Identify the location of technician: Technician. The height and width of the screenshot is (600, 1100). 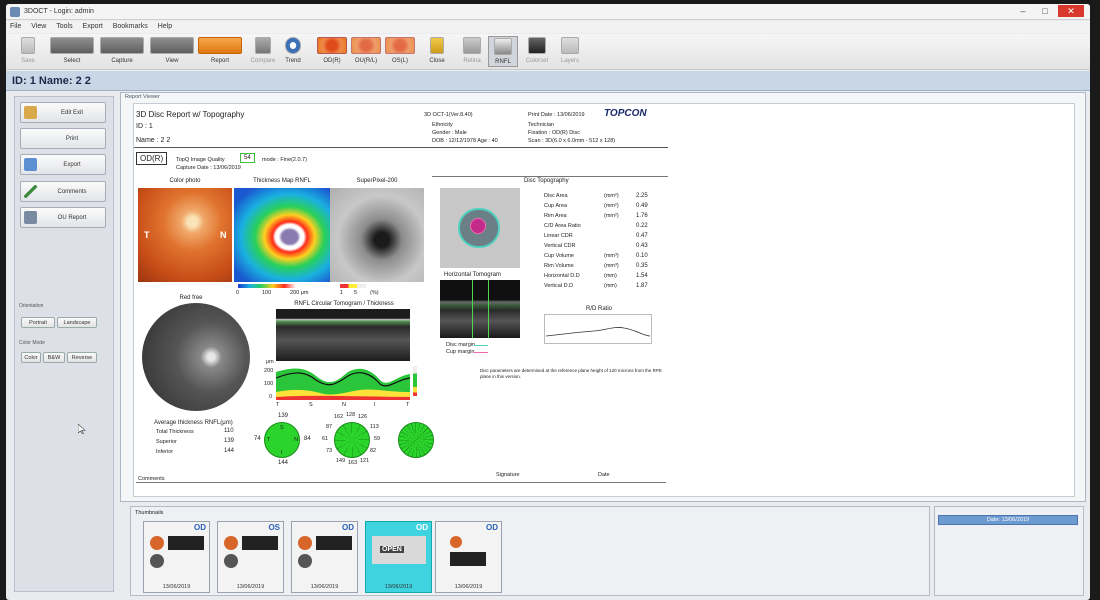
(541, 125).